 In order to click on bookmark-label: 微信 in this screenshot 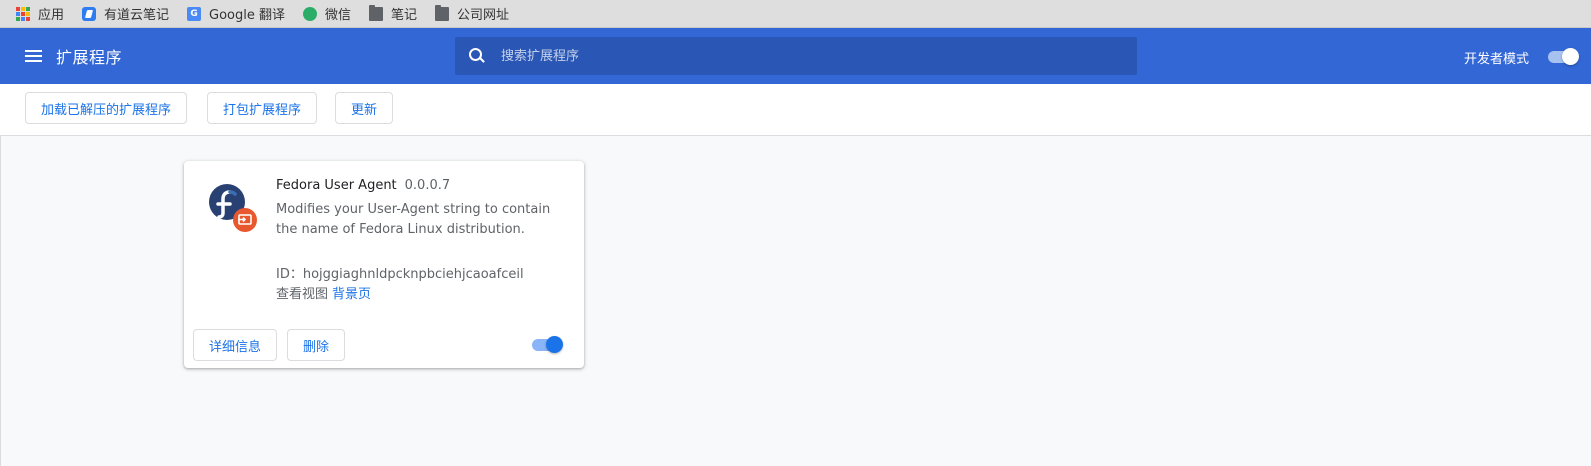, I will do `click(338, 15)`.